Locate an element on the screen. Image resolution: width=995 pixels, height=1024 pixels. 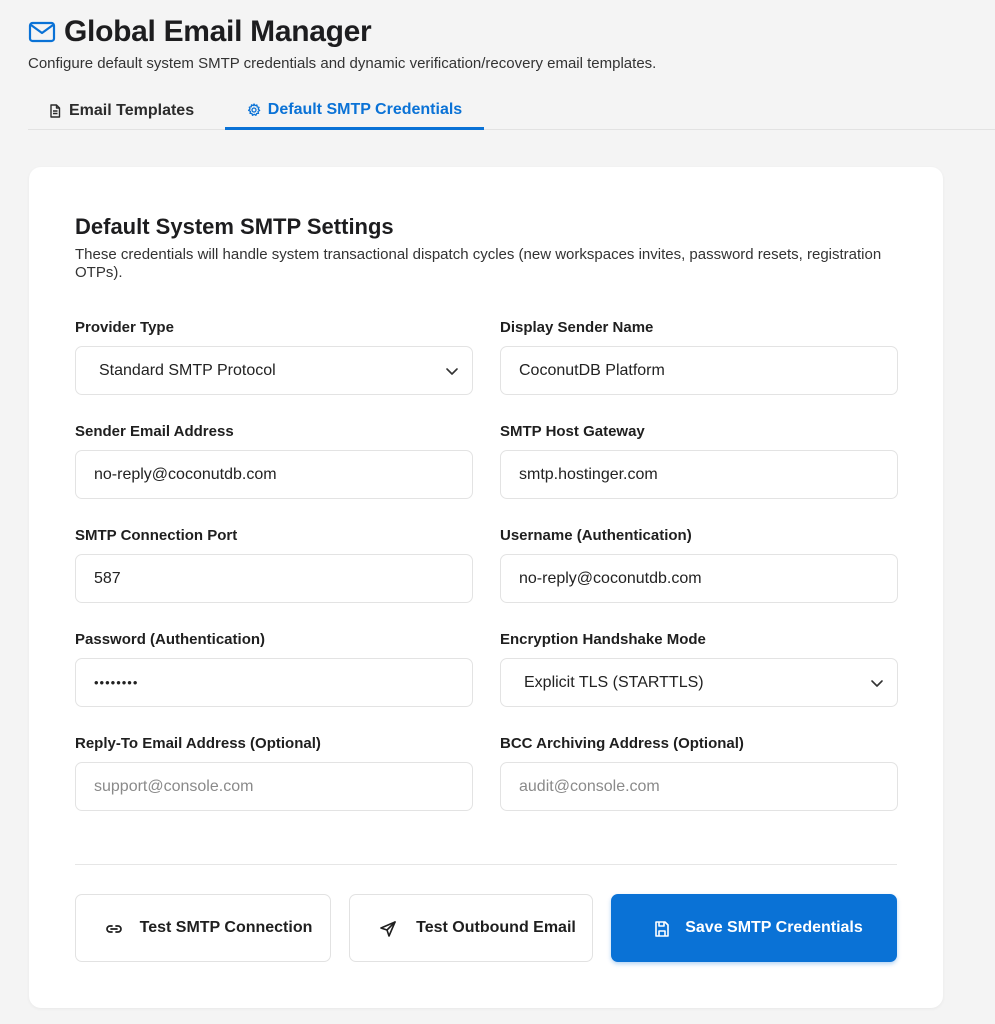
smtp-port-input is located at coordinates (274, 578).